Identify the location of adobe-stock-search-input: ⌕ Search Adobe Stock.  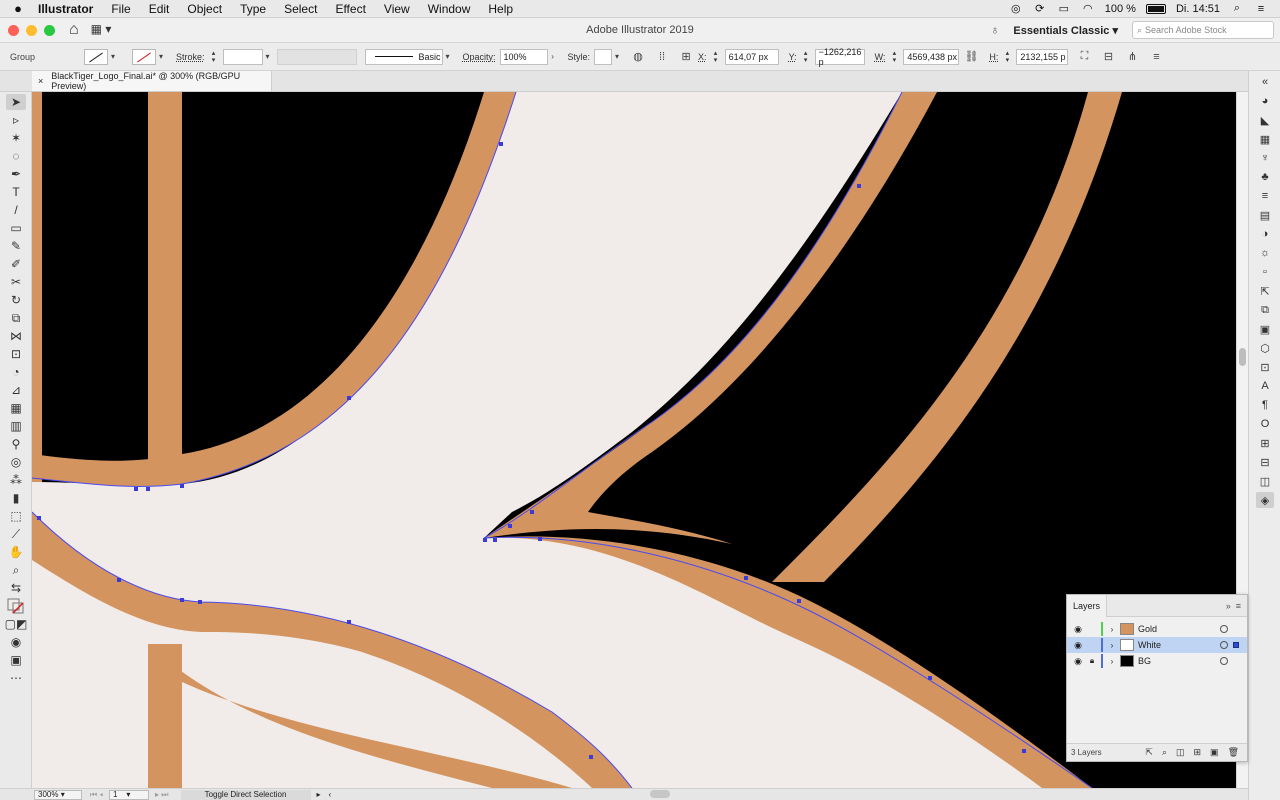
(1203, 30).